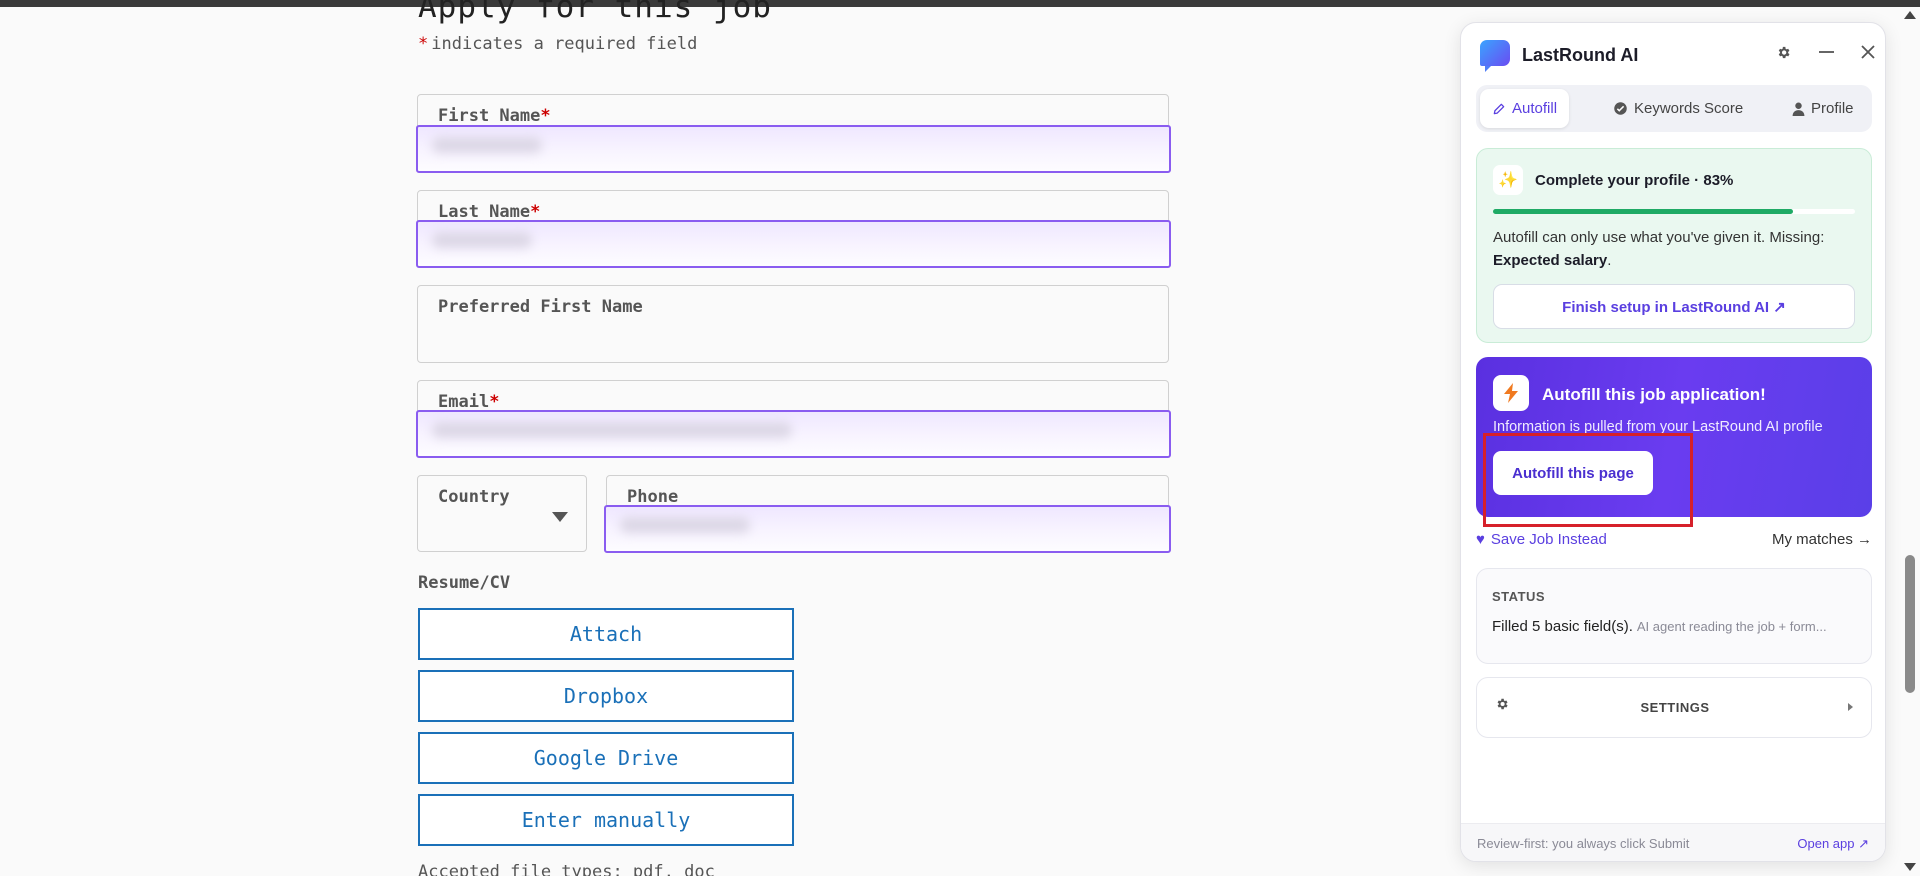 The width and height of the screenshot is (1920, 876). What do you see at coordinates (606, 820) in the screenshot?
I see `enter-manually-button: Enter manually` at bounding box center [606, 820].